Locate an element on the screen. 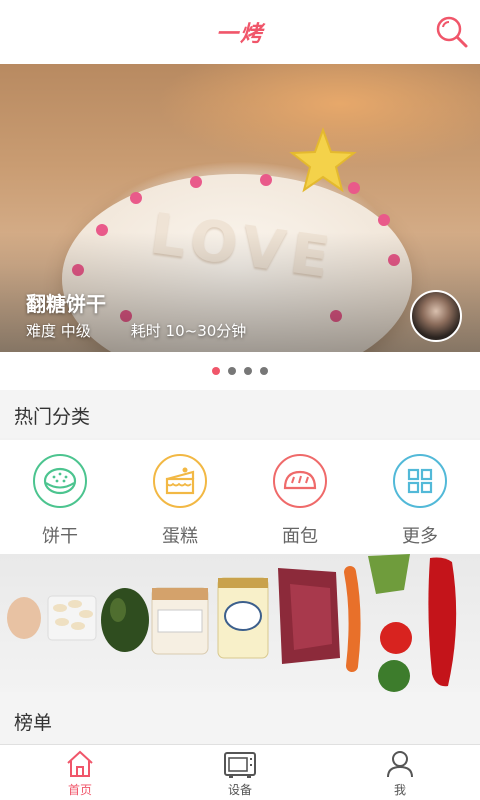 Image resolution: width=480 pixels, height=800 pixels. section-title: 榜单 is located at coordinates (33, 723).